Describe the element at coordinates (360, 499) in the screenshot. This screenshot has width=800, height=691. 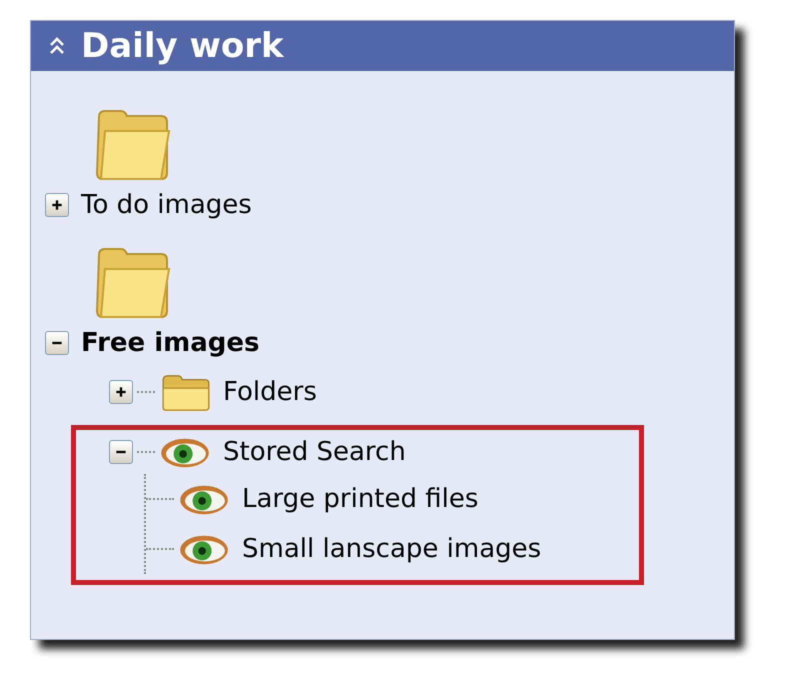
I see `tree-item-label: Large printed files` at that location.